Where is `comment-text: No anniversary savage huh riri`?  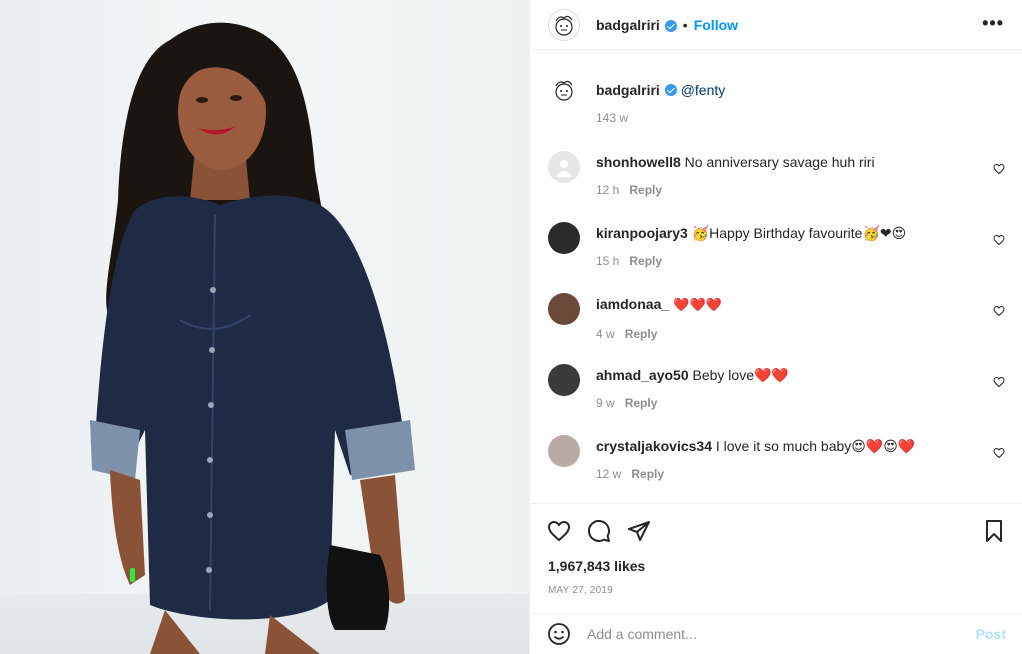 comment-text: No anniversary savage huh riri is located at coordinates (777, 162).